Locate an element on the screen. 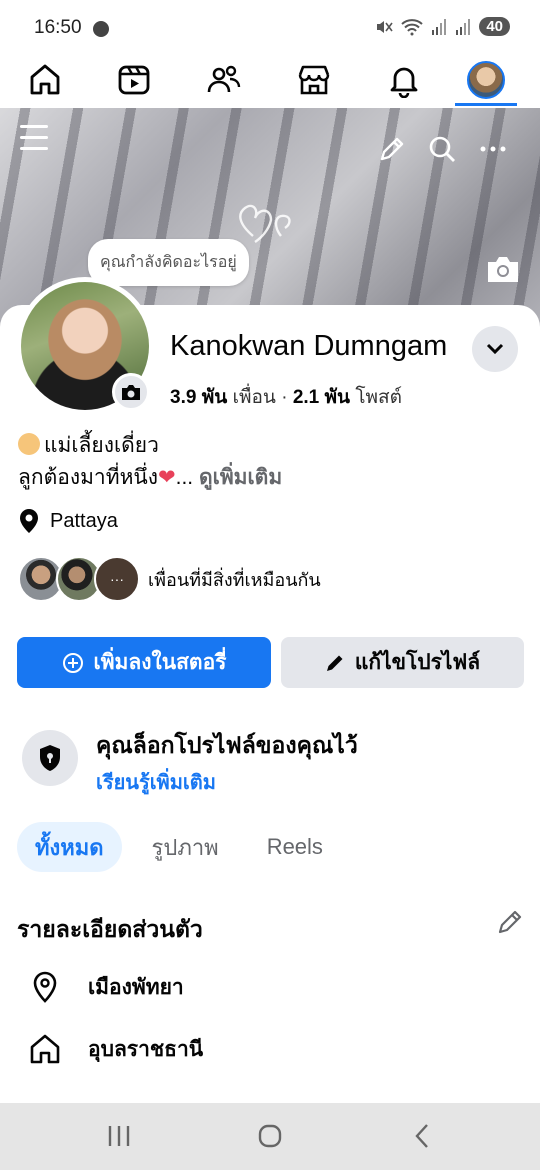 Image resolution: width=540 pixels, height=1170 pixels. friends-label: เพื่อน is located at coordinates (254, 397).